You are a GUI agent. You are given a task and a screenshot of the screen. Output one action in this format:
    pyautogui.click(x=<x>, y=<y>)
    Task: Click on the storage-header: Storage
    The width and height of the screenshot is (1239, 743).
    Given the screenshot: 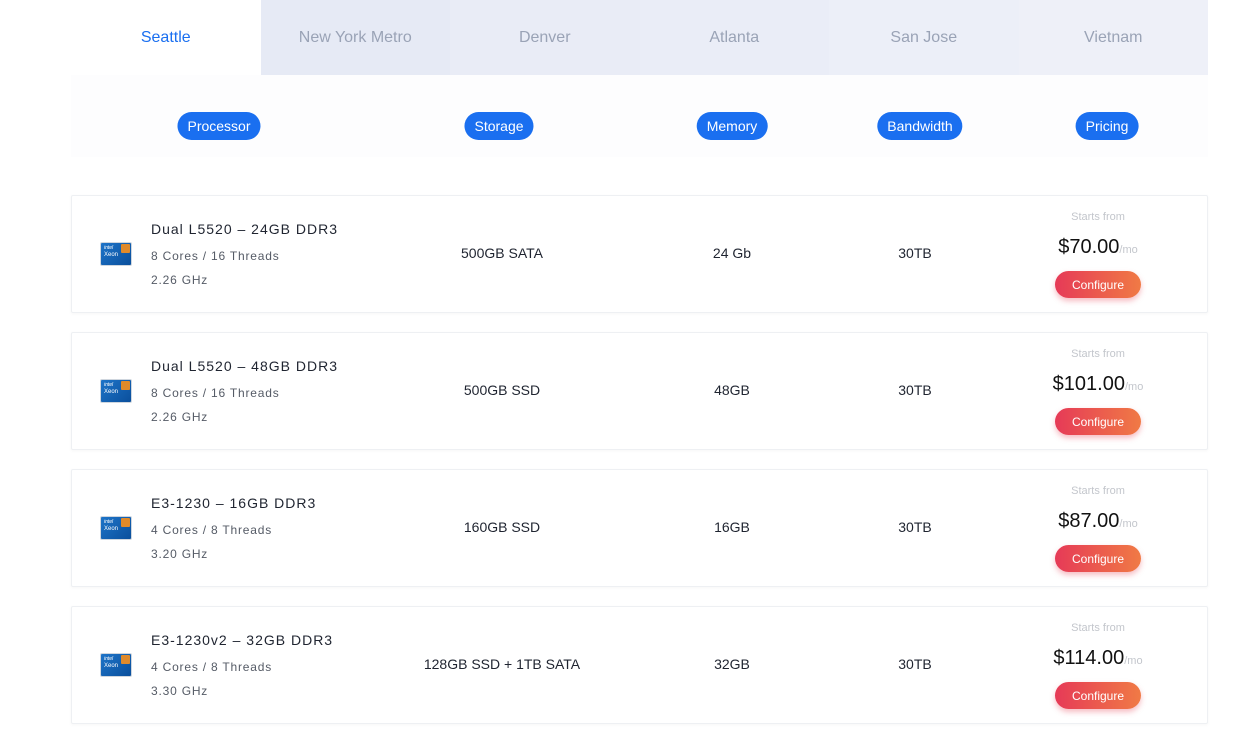 What is the action you would take?
    pyautogui.click(x=499, y=126)
    